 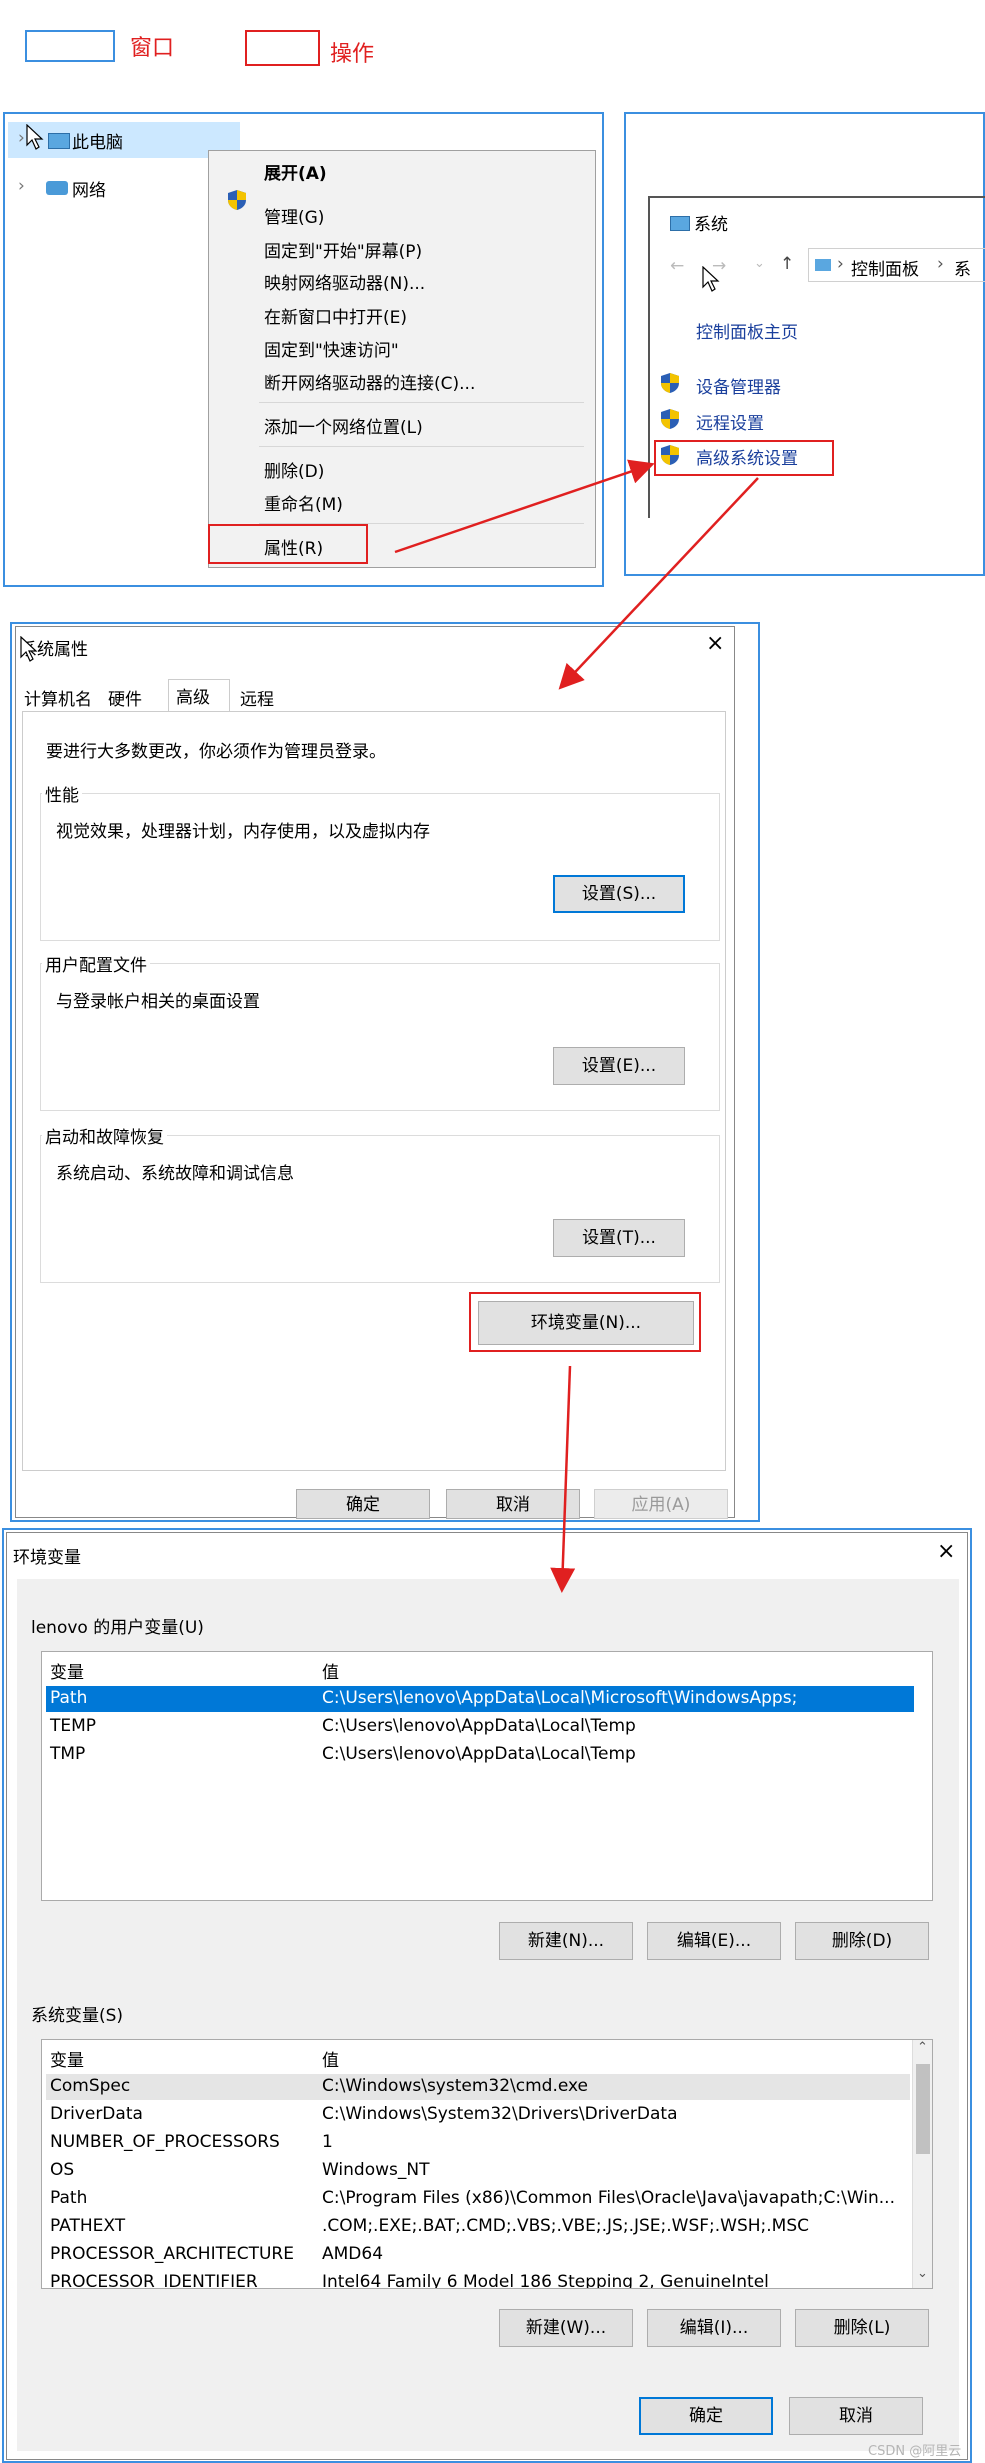 What do you see at coordinates (563, 1479) in the screenshot?
I see `arrow-env-to-envvars` at bounding box center [563, 1479].